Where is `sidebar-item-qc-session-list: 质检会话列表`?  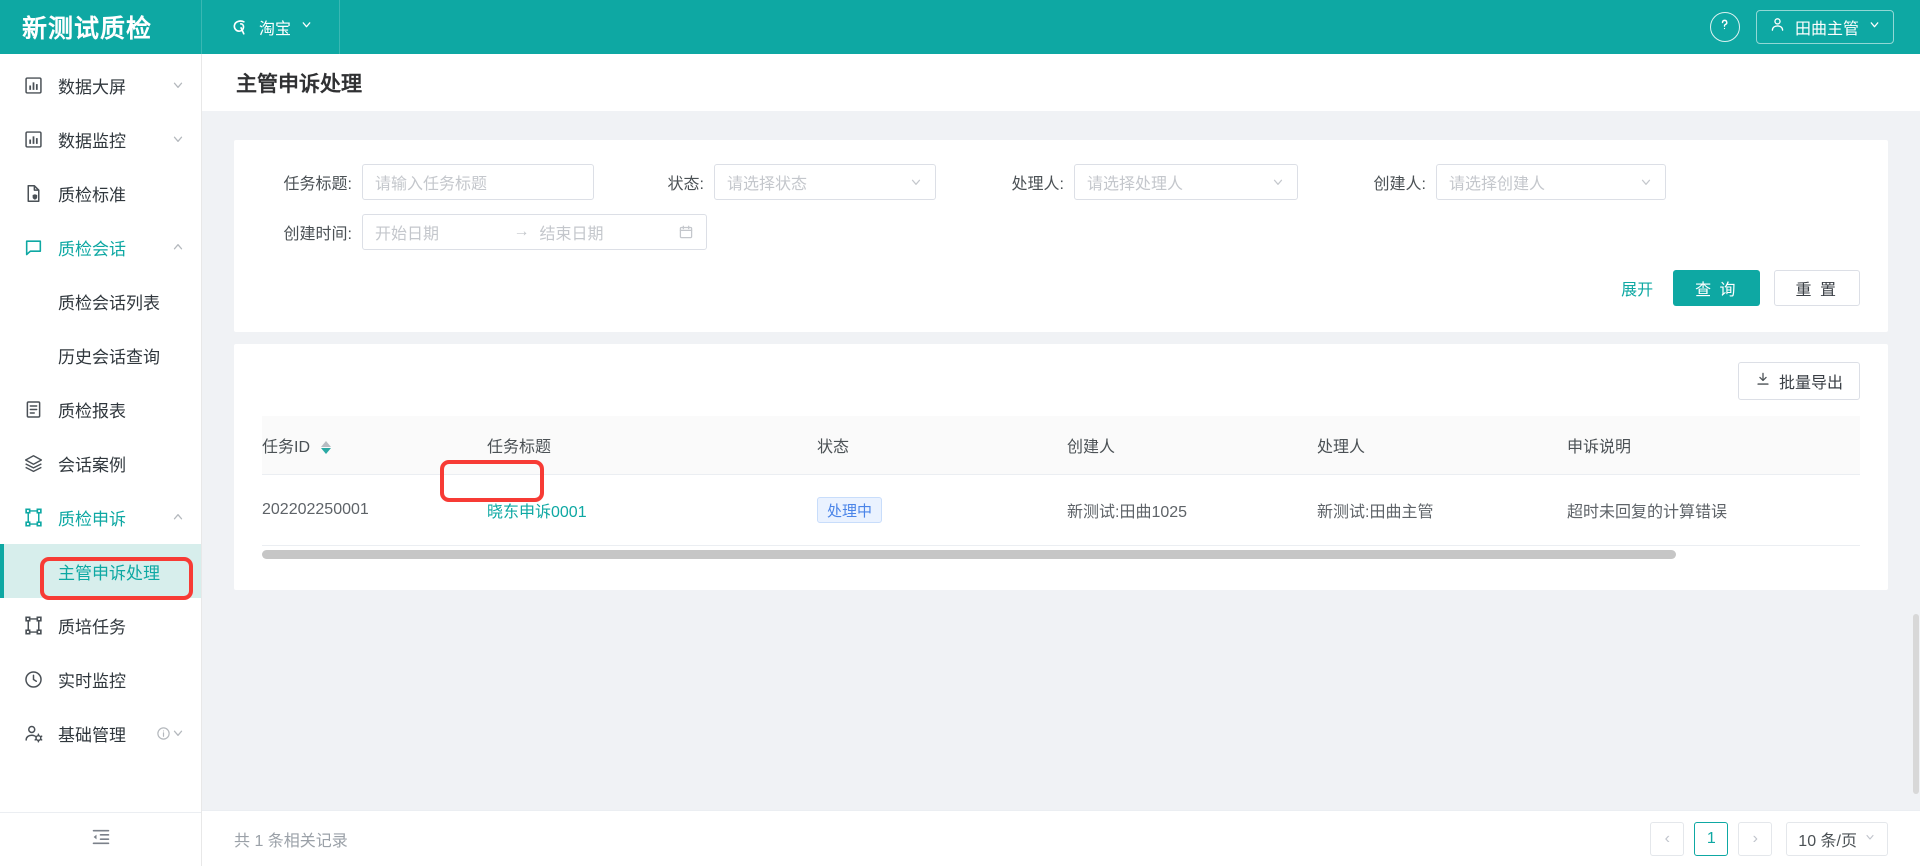 sidebar-item-qc-session-list: 质检会话列表 is located at coordinates (100, 301).